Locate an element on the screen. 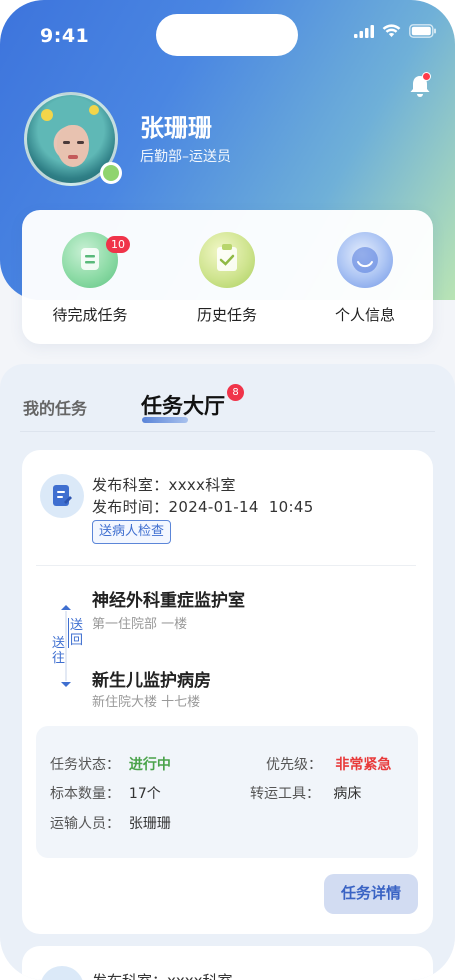  clipboard-check-icon is located at coordinates (227, 260).